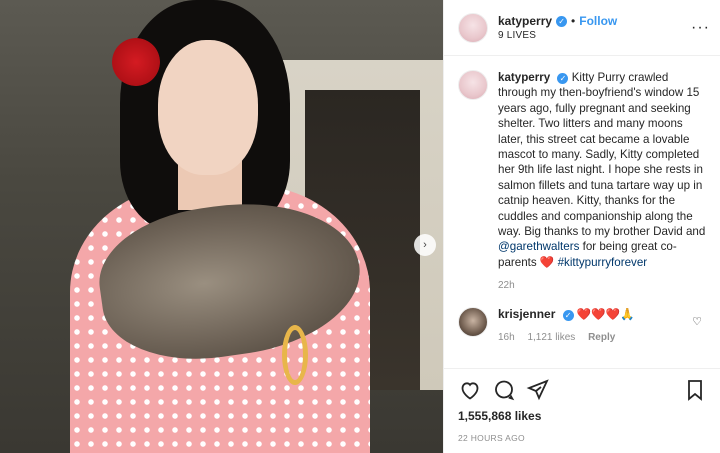 Image resolution: width=720 pixels, height=453 pixels. I want to click on caption-time: 22h, so click(506, 286).